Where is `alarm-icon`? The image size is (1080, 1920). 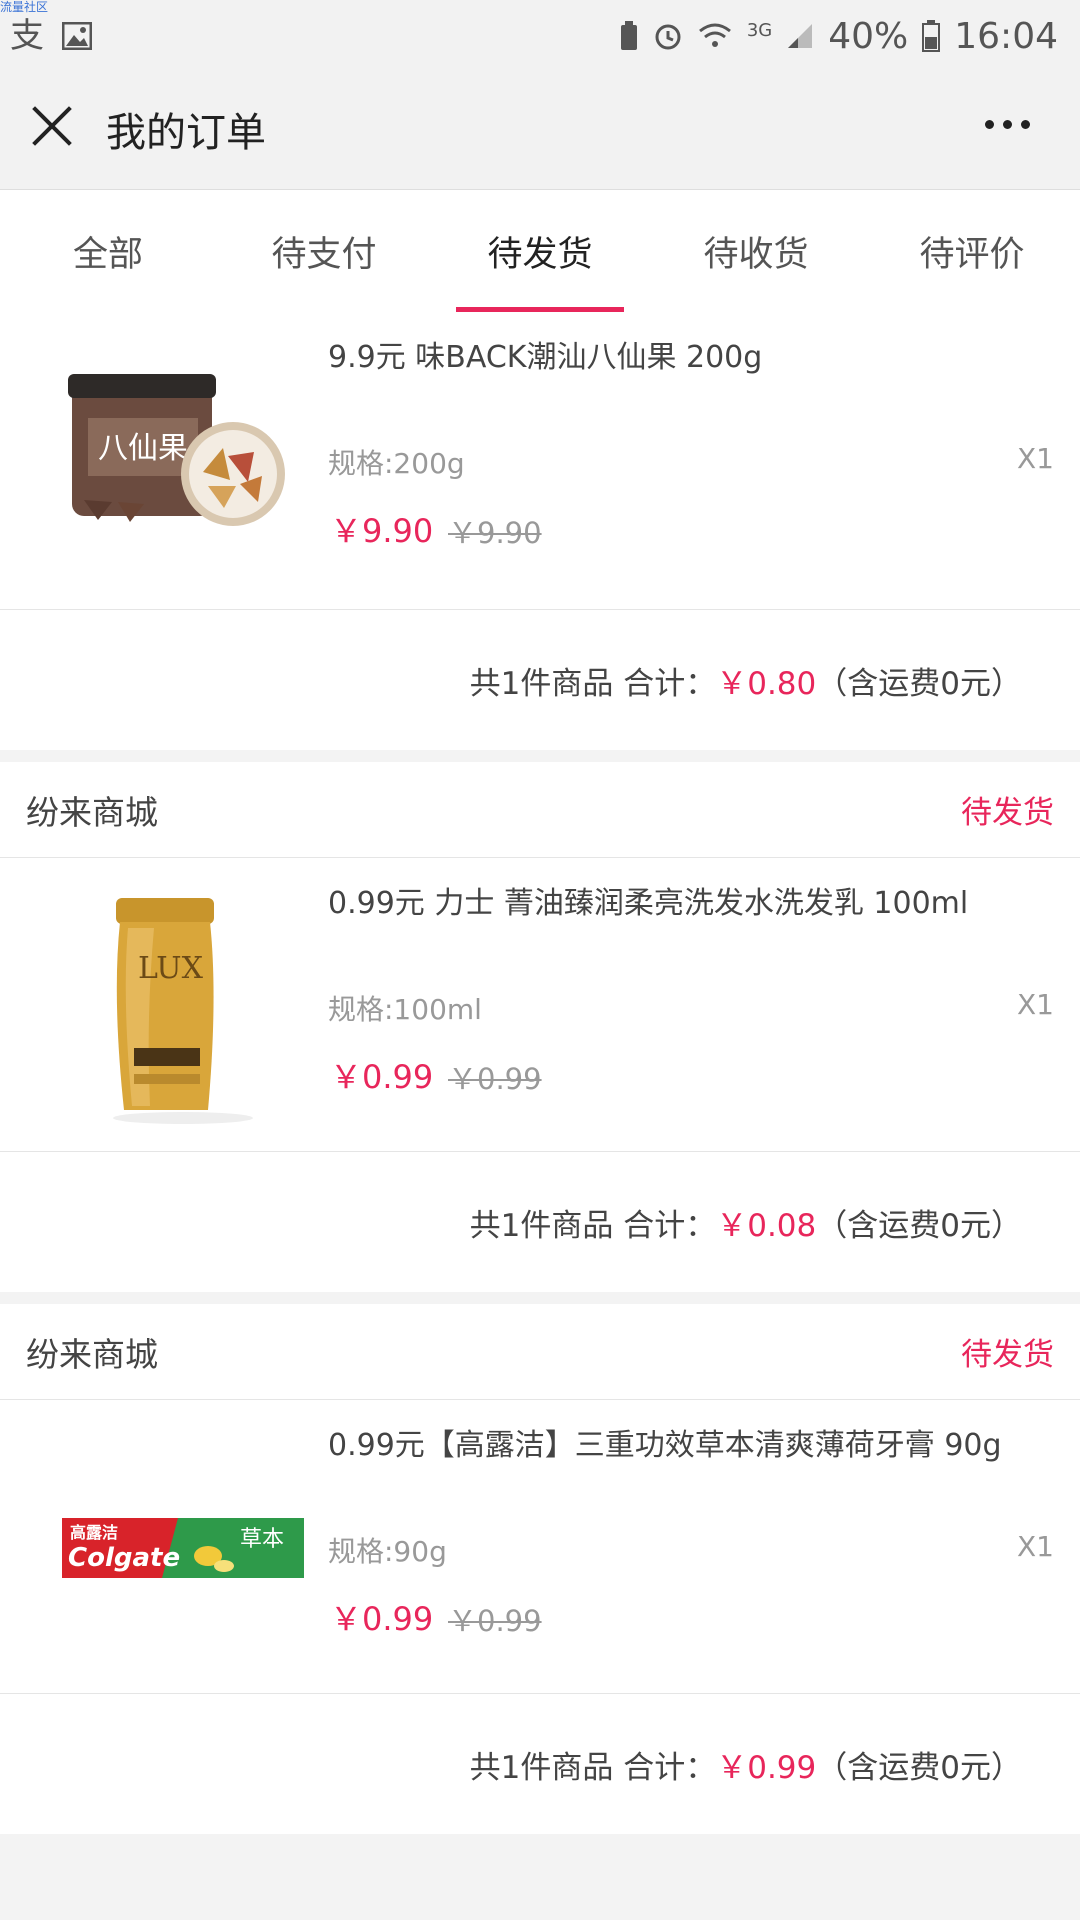 alarm-icon is located at coordinates (668, 37).